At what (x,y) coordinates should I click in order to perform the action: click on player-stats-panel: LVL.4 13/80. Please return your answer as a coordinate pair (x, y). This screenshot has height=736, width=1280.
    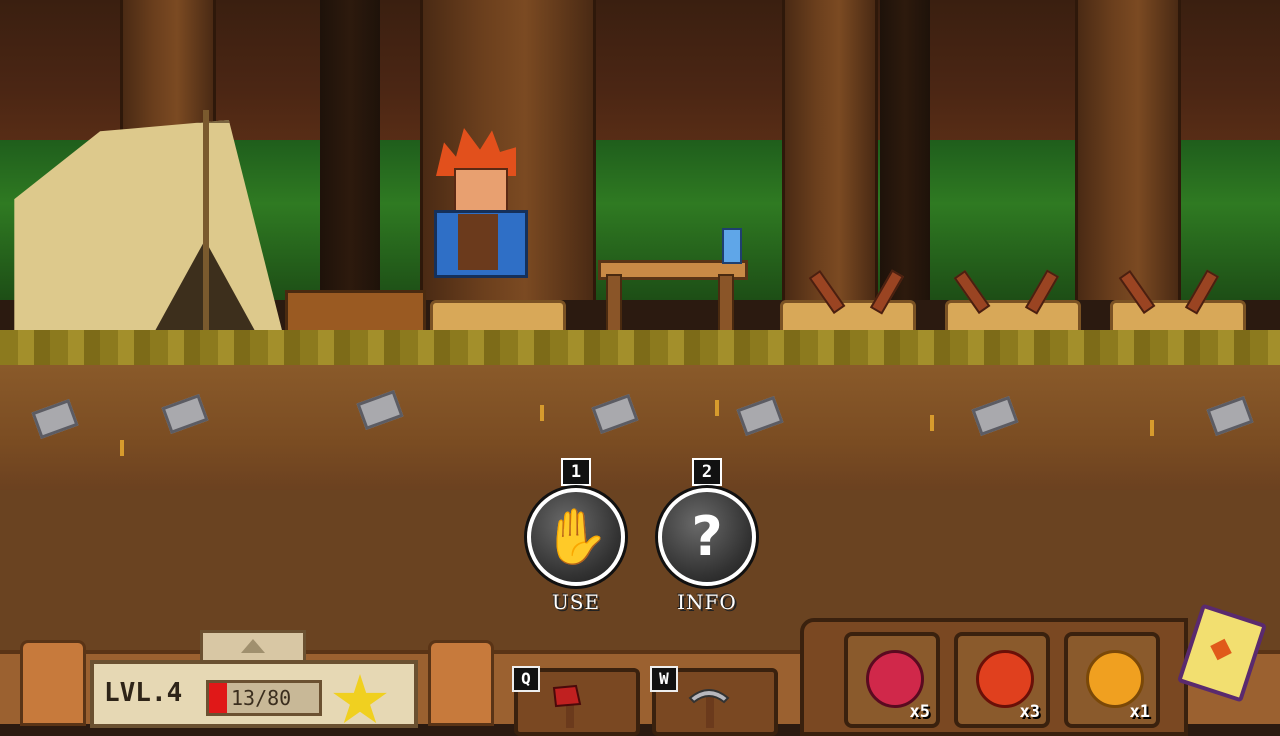
    Looking at the image, I should click on (254, 694).